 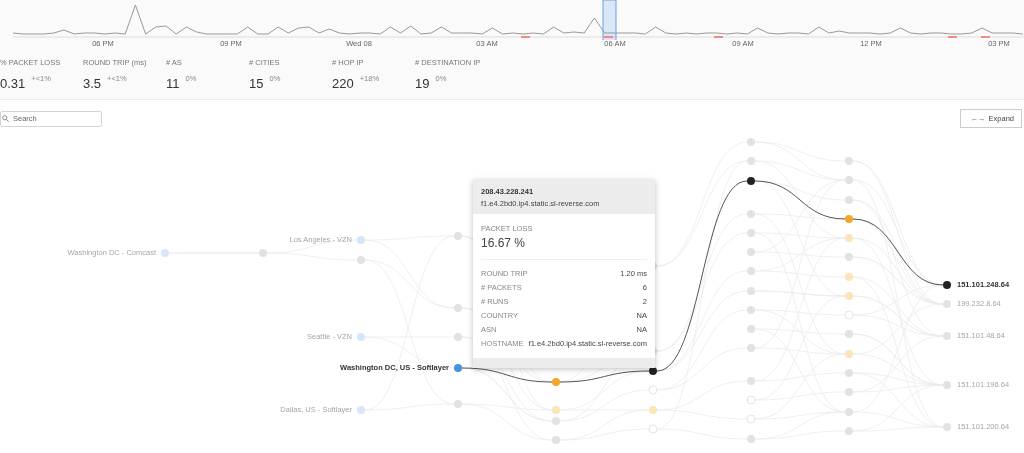 I want to click on time-range-brush, so click(x=609, y=20).